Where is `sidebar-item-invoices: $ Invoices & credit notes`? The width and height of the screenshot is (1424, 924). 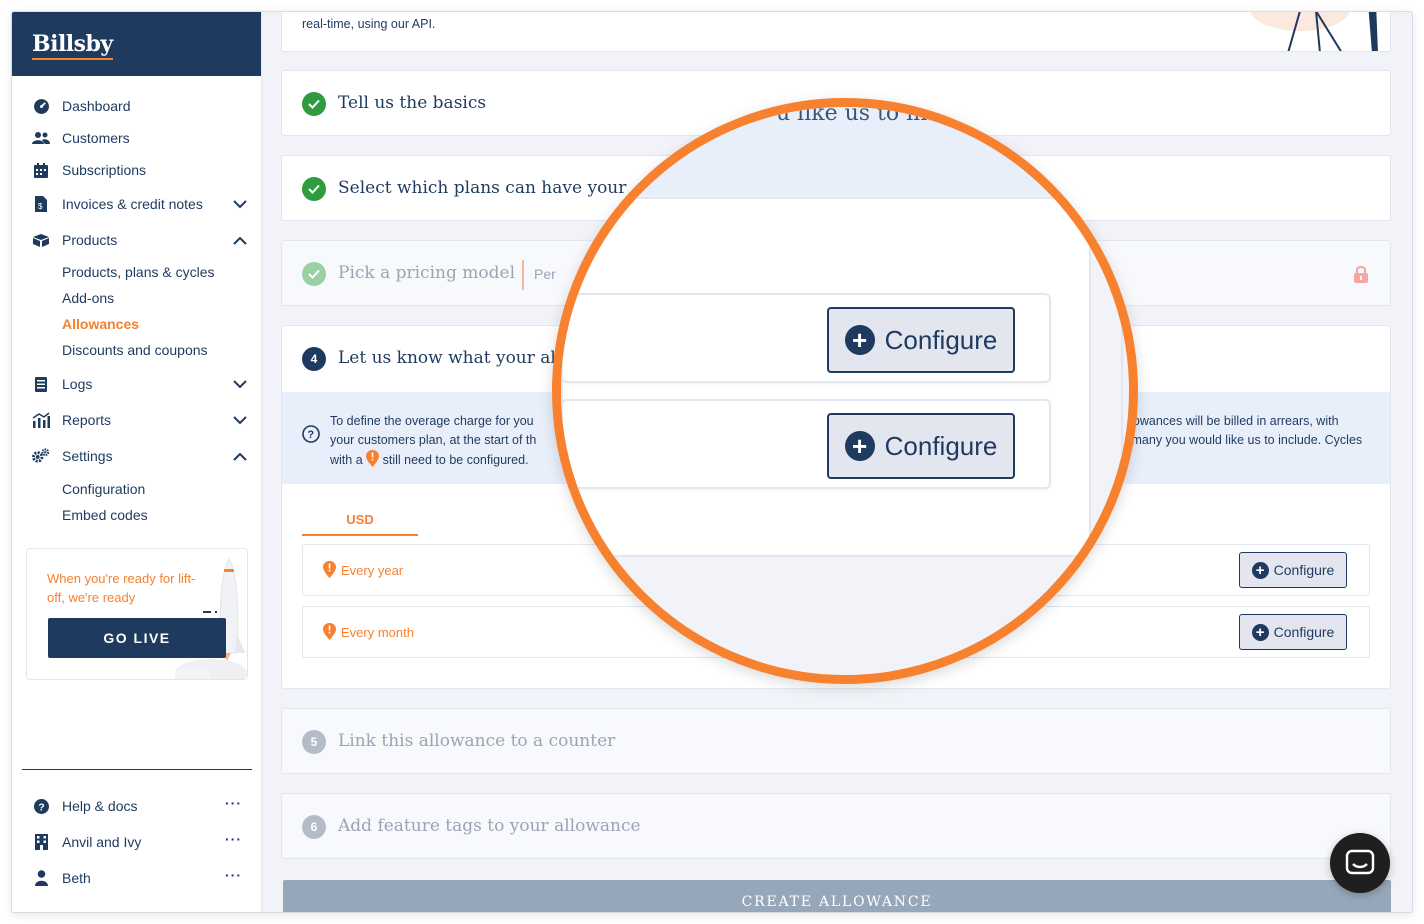 sidebar-item-invoices: $ Invoices & credit notes is located at coordinates (139, 204).